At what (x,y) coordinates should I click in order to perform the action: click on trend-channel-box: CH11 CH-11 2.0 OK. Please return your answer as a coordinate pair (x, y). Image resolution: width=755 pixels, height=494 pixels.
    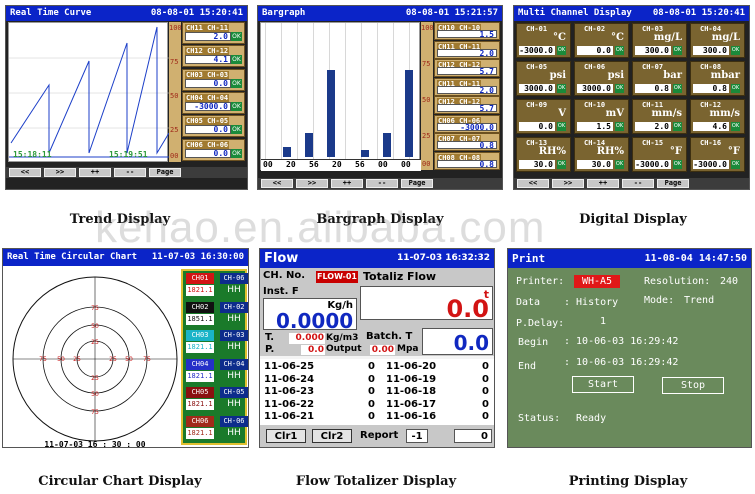
    Looking at the image, I should click on (213, 33).